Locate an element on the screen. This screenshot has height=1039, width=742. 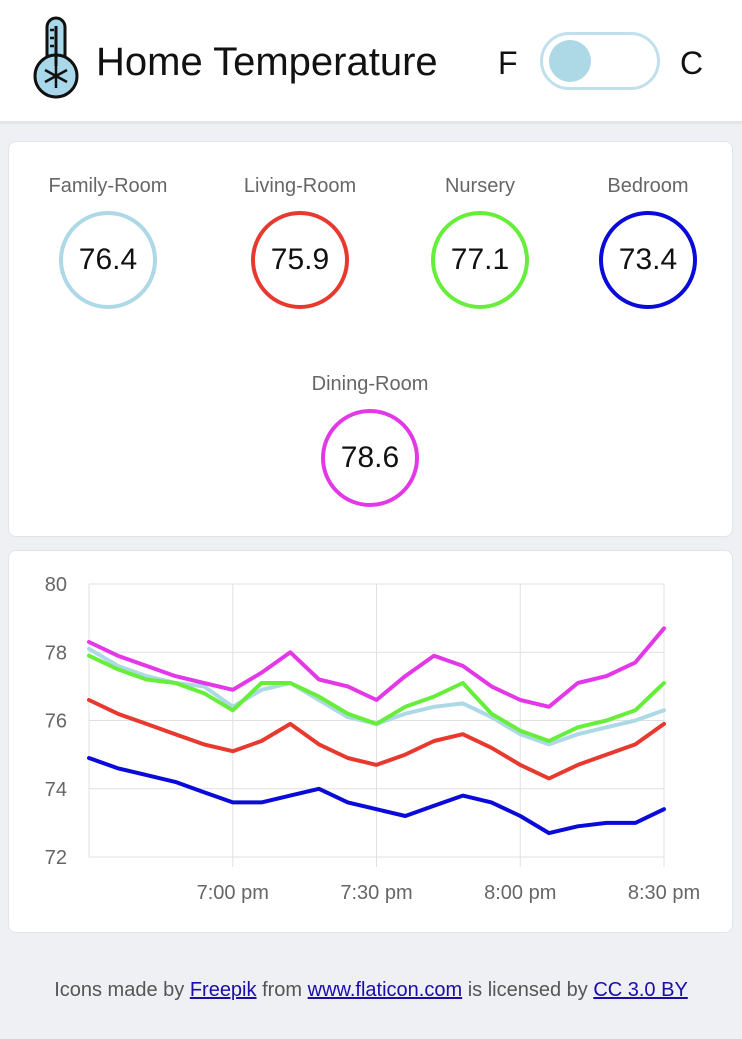
y-tick-label: 80 is located at coordinates (56, 585).